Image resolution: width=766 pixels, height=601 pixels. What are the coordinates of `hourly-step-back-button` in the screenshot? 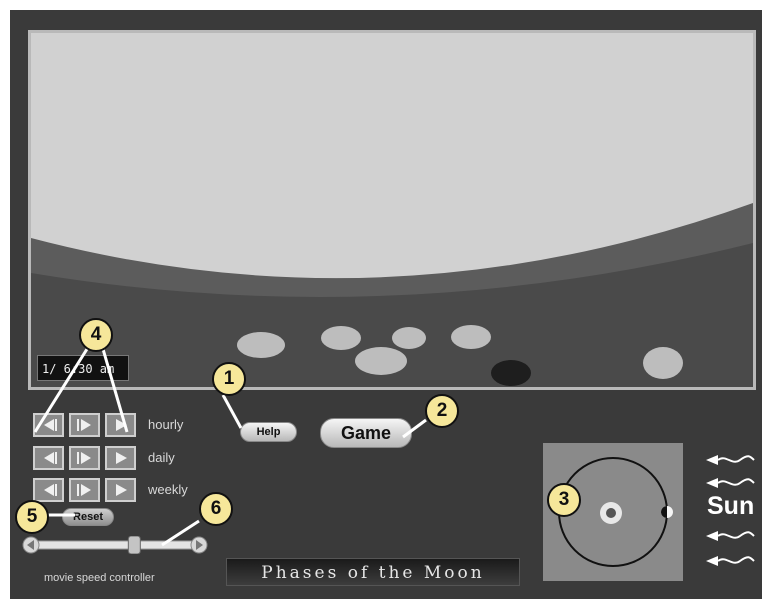 It's located at (48, 425).